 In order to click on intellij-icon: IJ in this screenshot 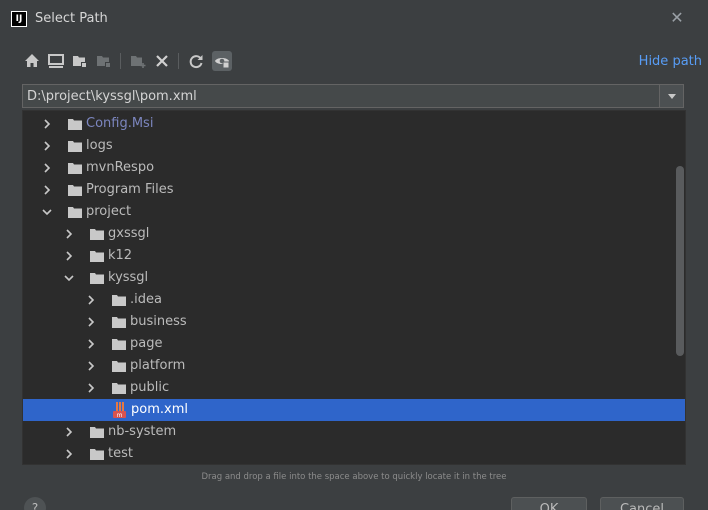, I will do `click(19, 19)`.